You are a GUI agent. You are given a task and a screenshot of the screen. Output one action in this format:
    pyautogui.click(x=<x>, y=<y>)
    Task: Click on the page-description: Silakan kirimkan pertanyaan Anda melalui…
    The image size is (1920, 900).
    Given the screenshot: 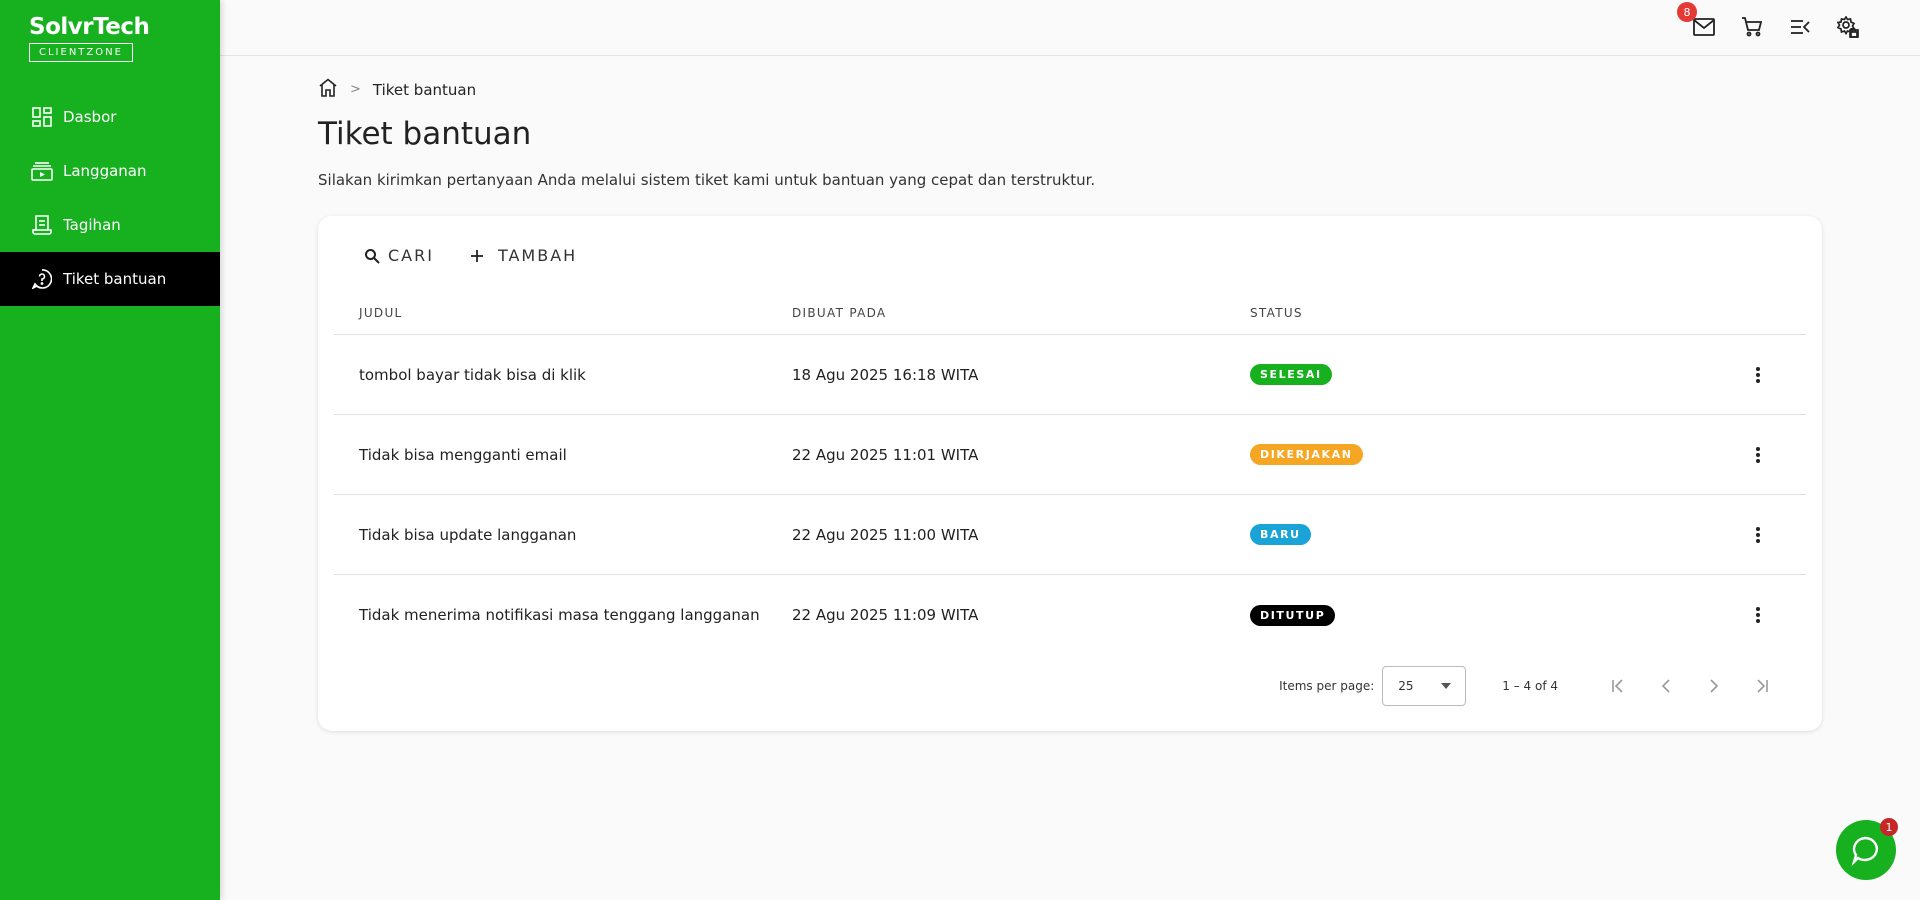 What is the action you would take?
    pyautogui.click(x=707, y=180)
    